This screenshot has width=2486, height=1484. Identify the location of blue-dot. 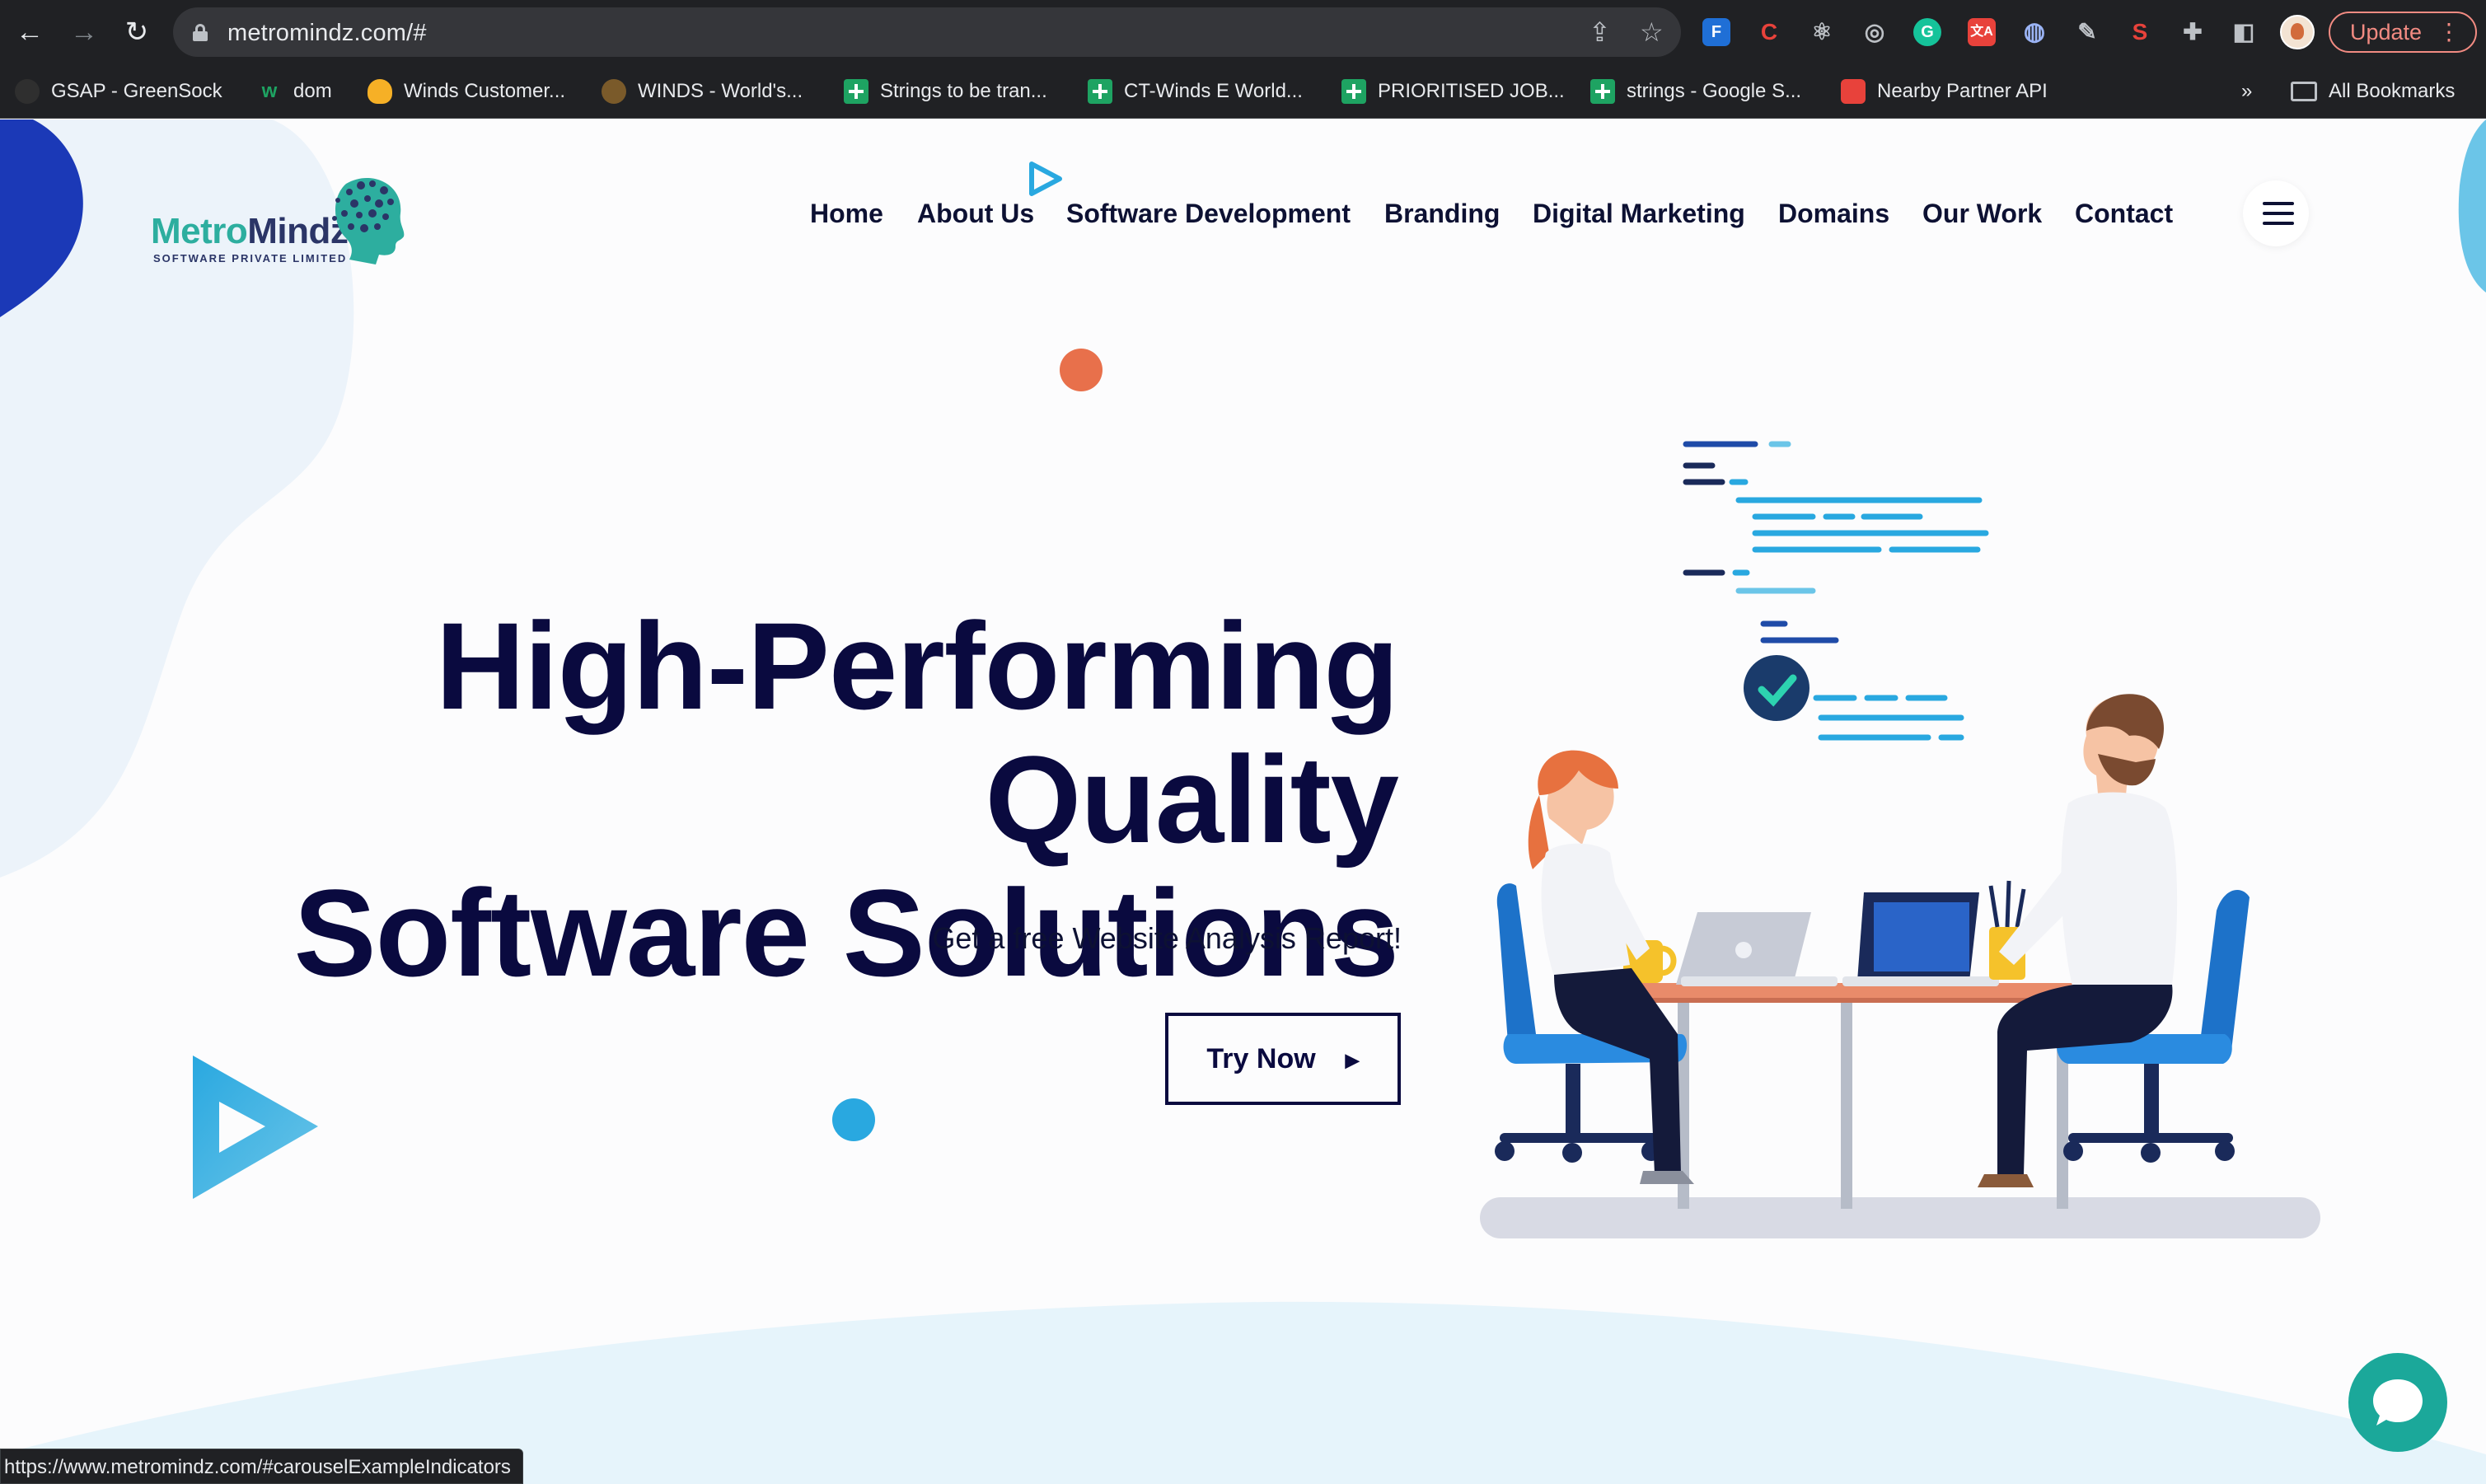
(853, 1119).